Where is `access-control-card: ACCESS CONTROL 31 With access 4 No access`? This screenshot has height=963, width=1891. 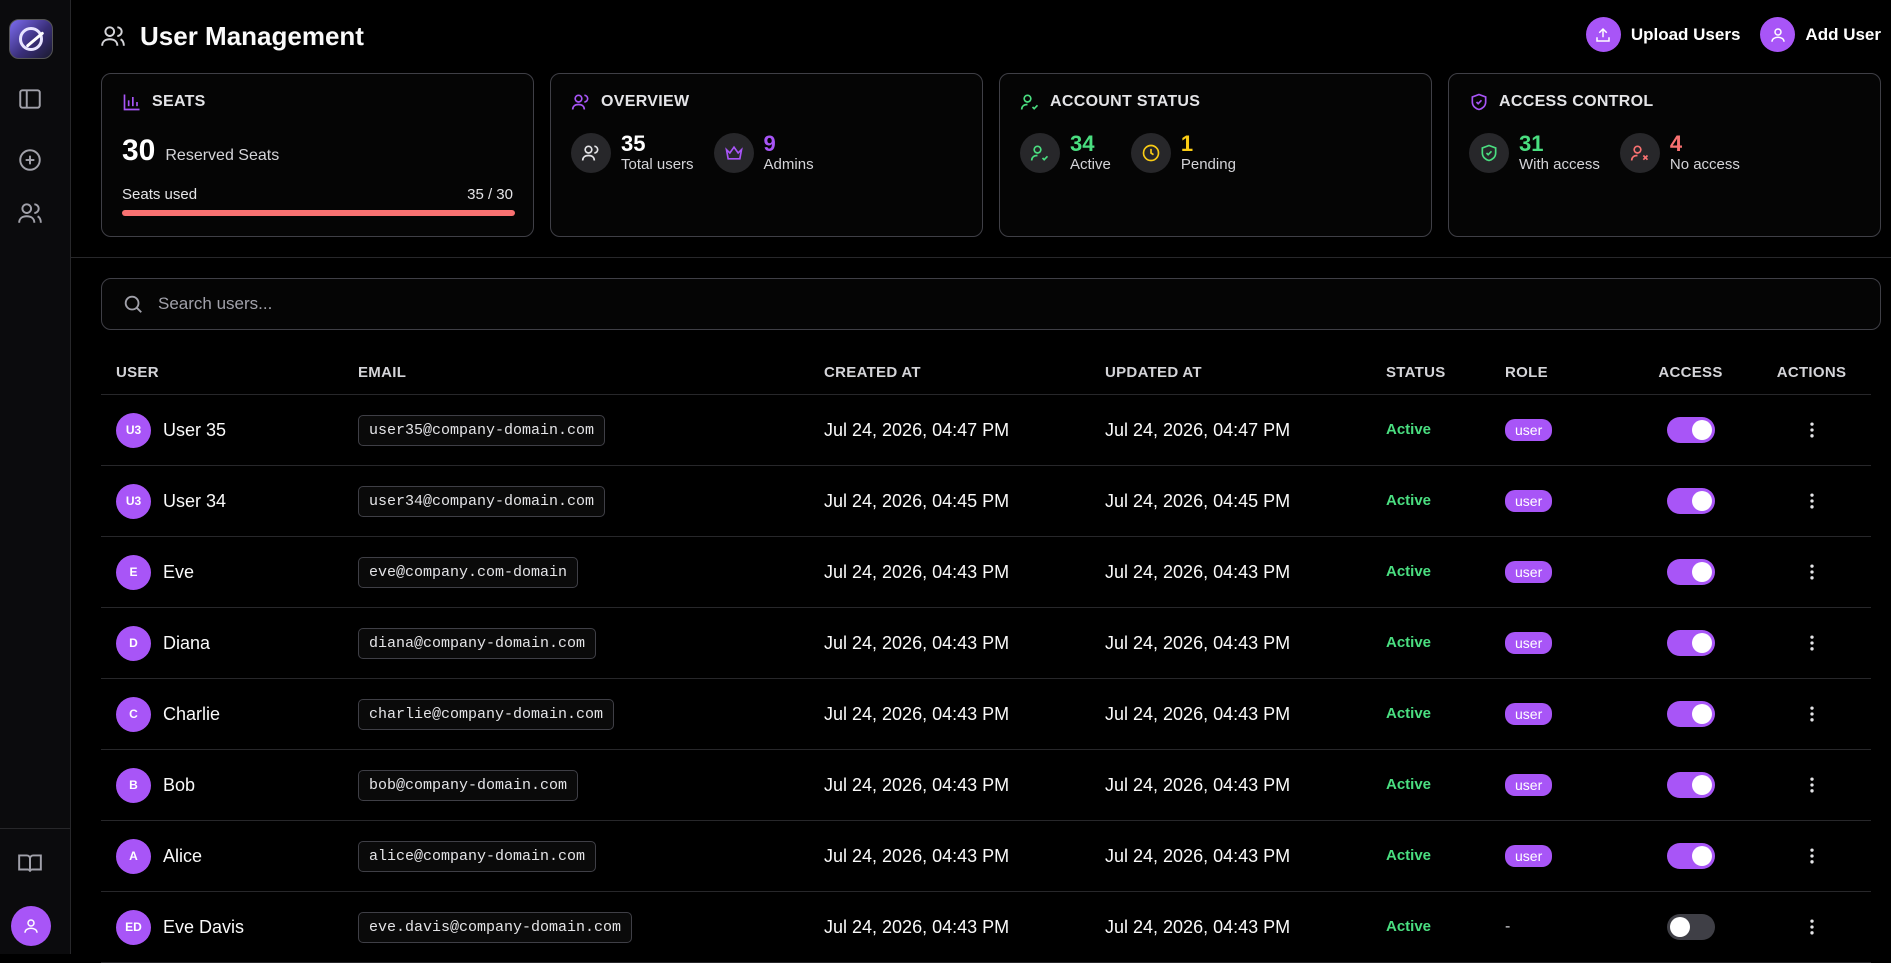
access-control-card: ACCESS CONTROL 31 With access 4 No access is located at coordinates (1664, 155).